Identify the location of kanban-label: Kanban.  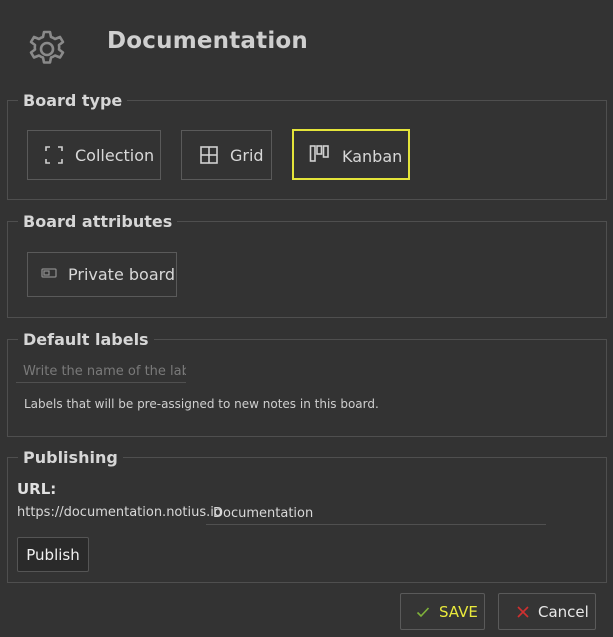
(372, 156).